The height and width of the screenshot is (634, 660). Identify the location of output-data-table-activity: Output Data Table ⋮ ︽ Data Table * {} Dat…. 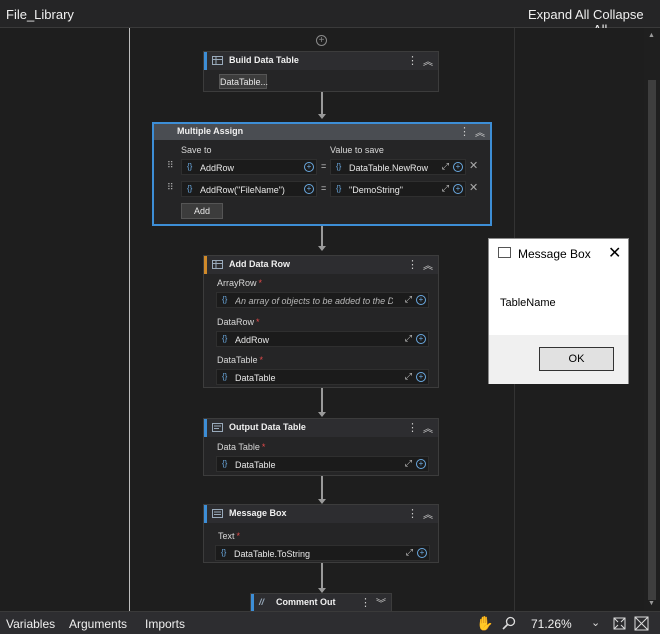
(321, 447).